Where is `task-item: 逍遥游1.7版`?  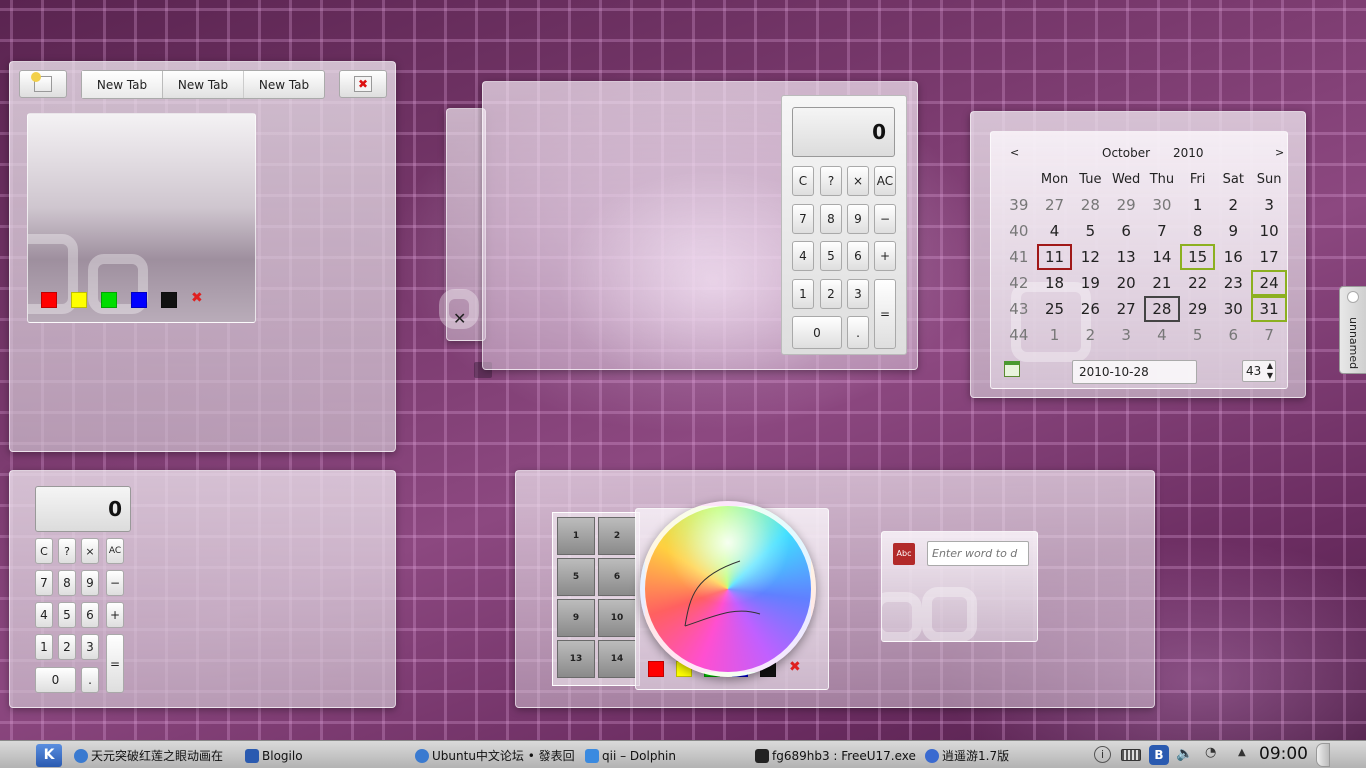
task-item: 逍遥游1.7版 is located at coordinates (1005, 756).